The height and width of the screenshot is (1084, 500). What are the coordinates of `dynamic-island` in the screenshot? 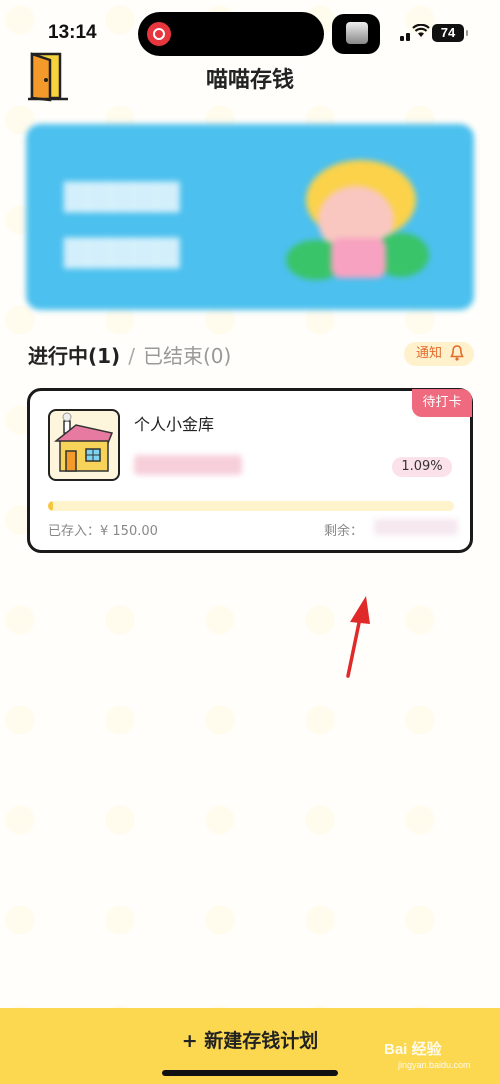 It's located at (231, 34).